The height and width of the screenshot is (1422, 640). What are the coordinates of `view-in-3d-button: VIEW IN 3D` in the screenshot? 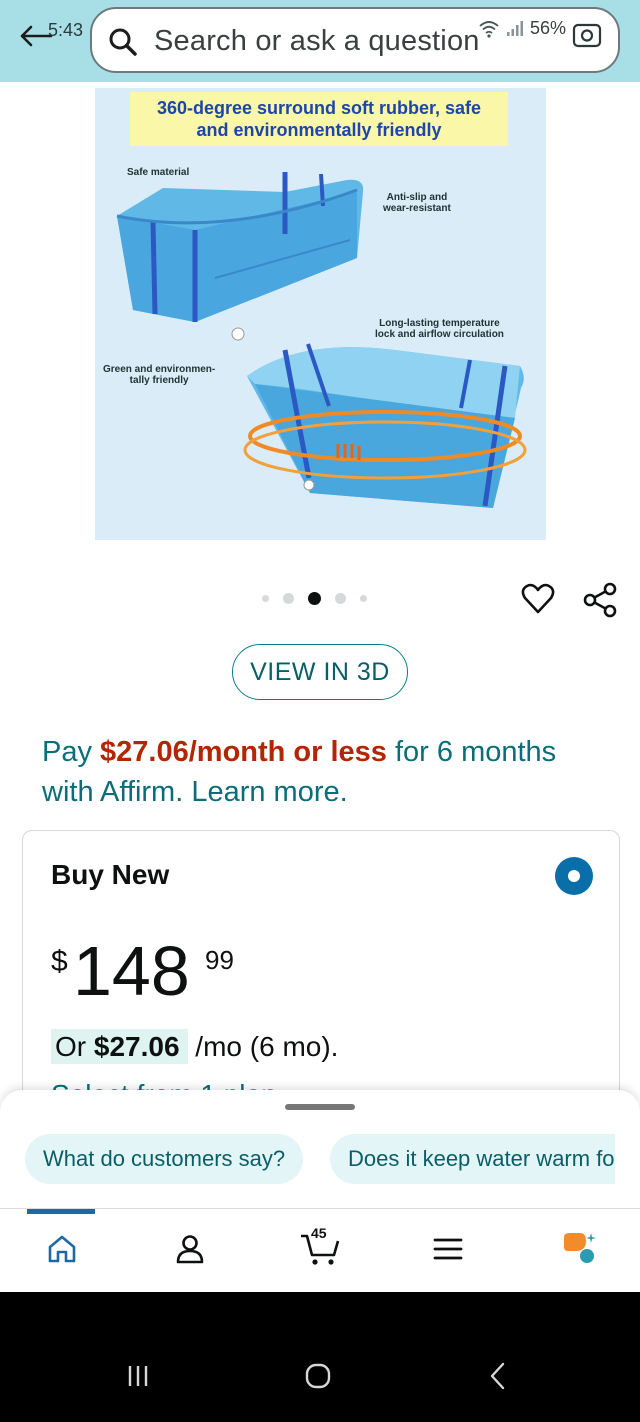 It's located at (320, 672).